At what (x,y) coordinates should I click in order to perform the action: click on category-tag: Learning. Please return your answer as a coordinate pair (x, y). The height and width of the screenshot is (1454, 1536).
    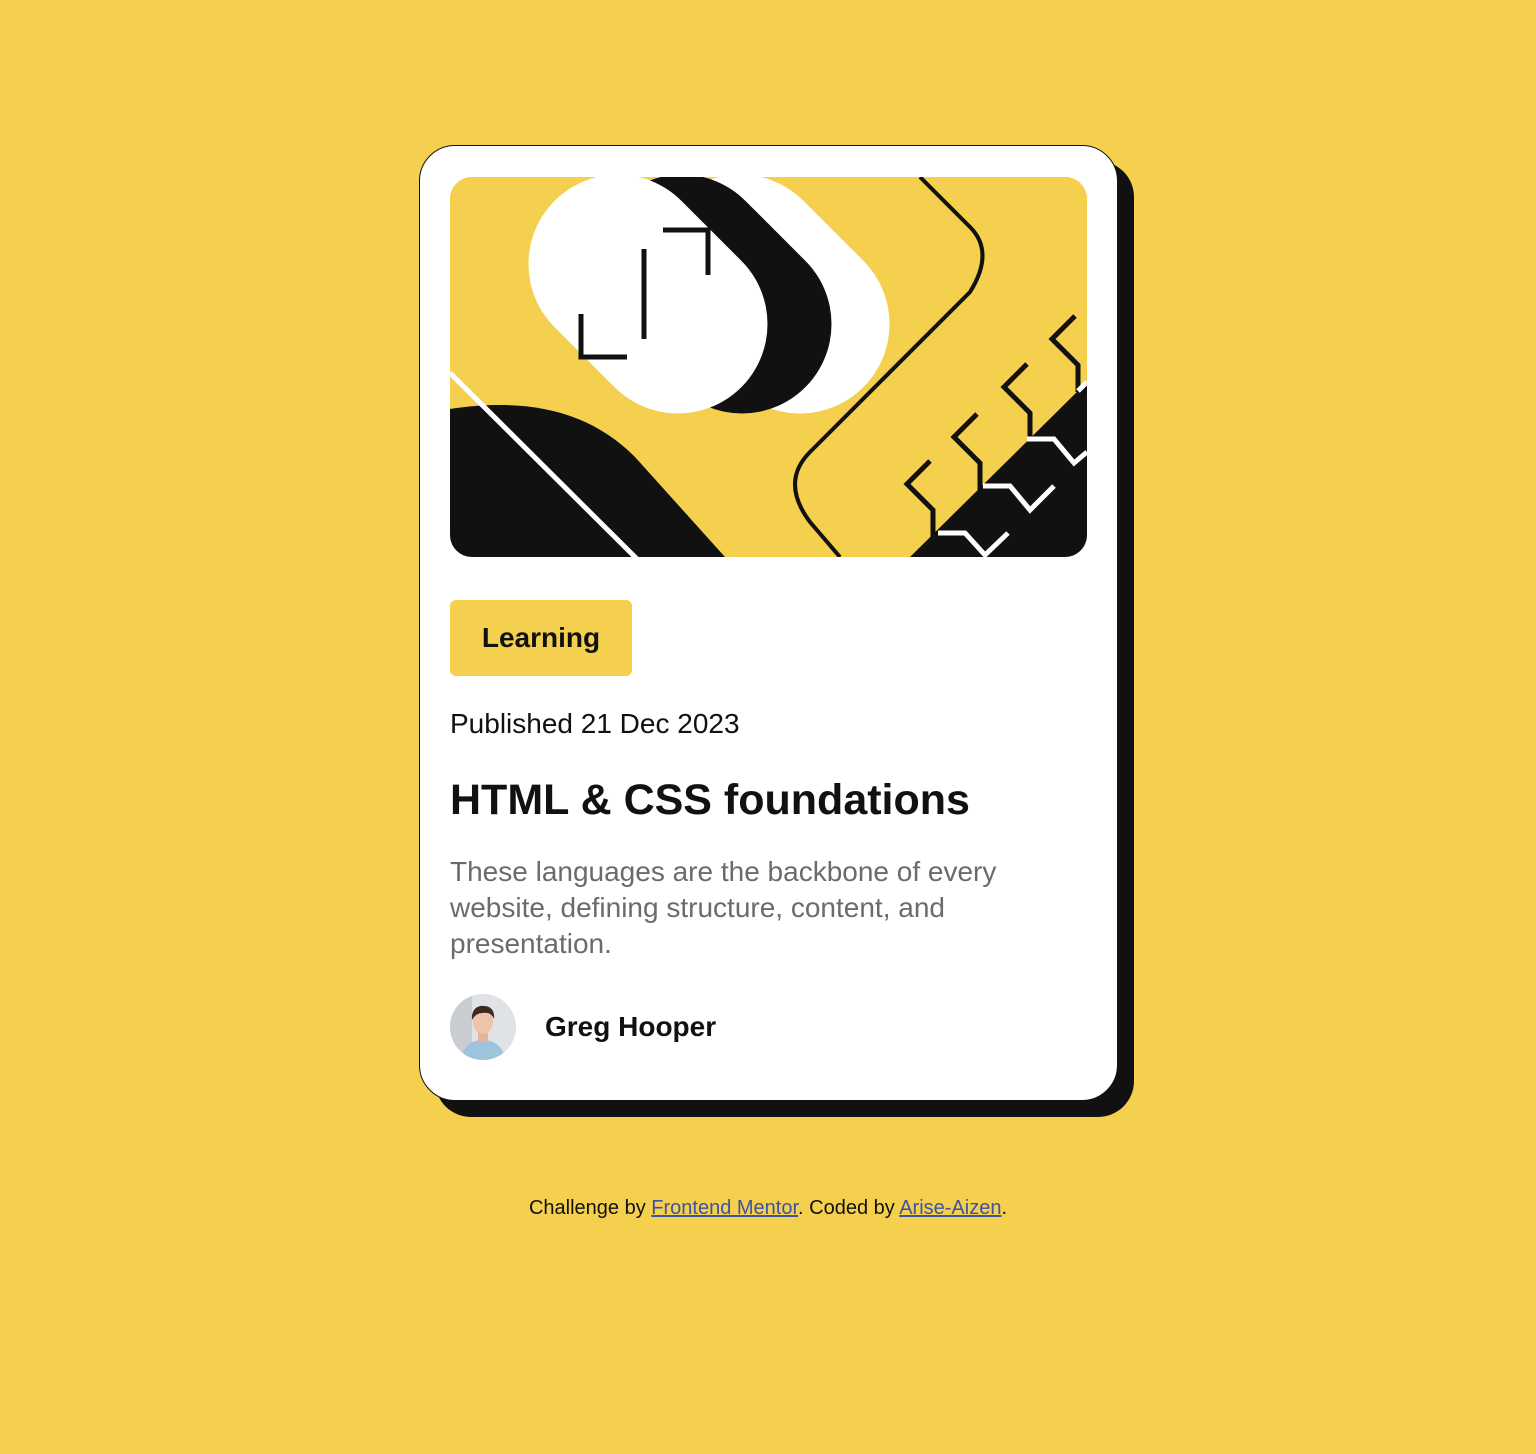
    Looking at the image, I should click on (541, 638).